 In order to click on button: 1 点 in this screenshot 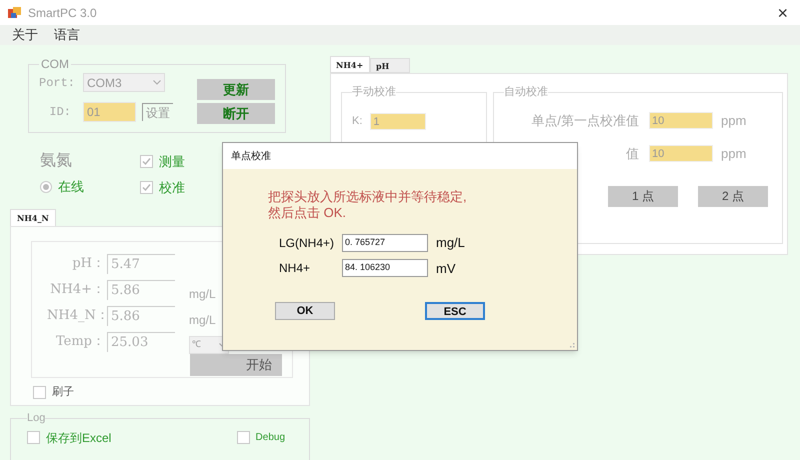, I will do `click(643, 196)`.